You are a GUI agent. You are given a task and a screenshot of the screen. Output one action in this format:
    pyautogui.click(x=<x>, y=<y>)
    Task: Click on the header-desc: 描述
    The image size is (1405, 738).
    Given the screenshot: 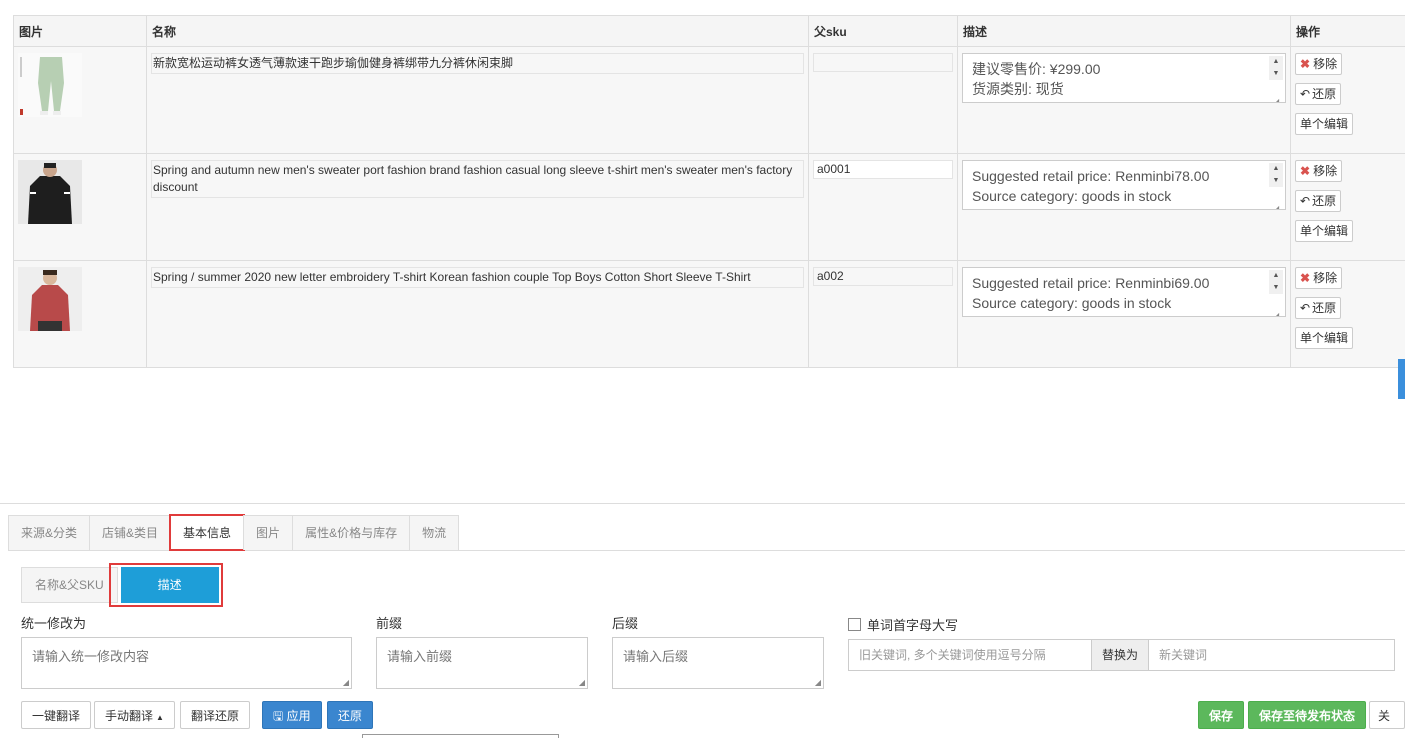 What is the action you would take?
    pyautogui.click(x=1124, y=31)
    